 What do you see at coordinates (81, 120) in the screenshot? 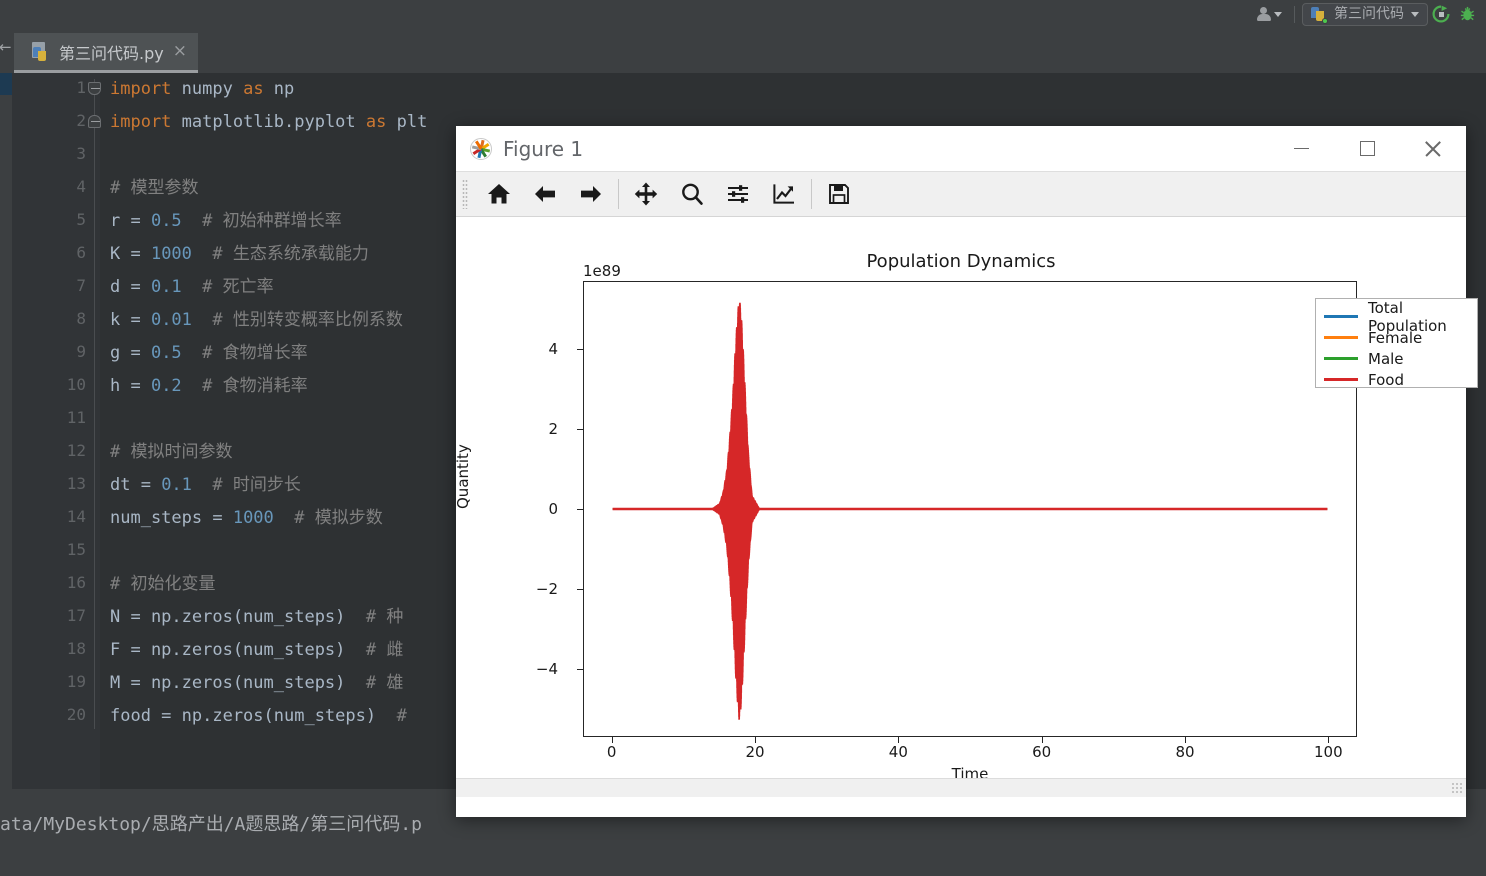
I see `line-number: 2` at bounding box center [81, 120].